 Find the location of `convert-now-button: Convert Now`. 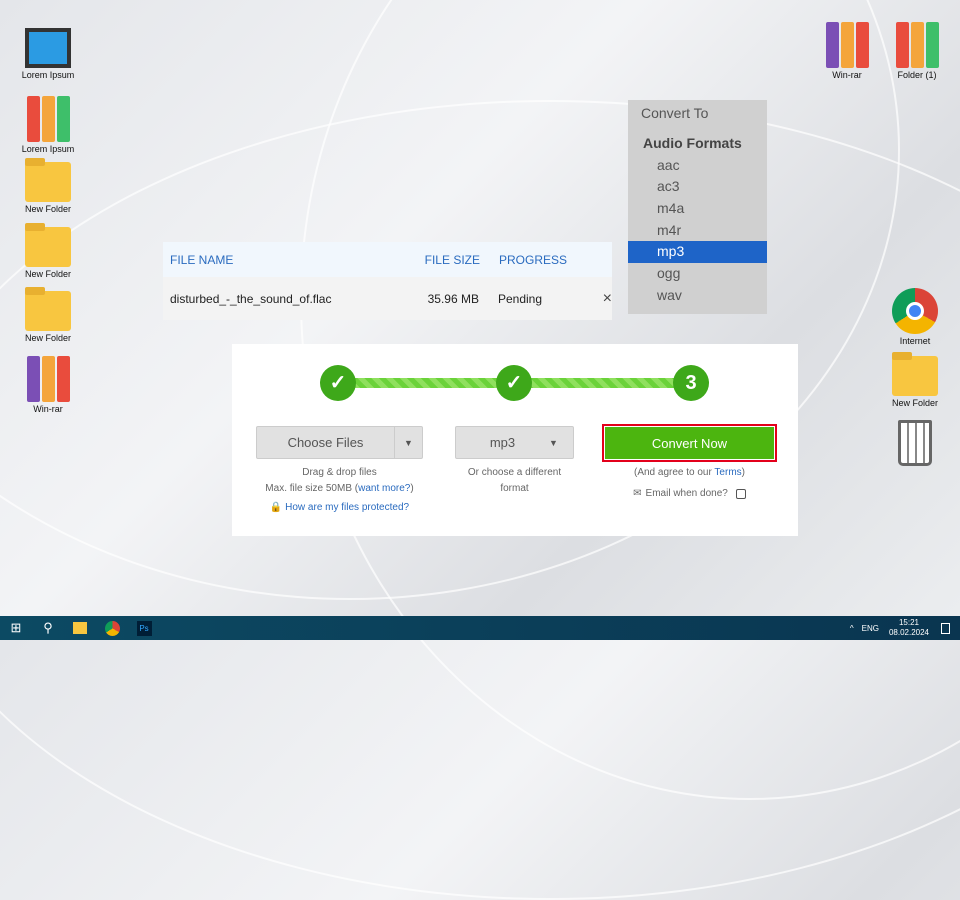

convert-now-button: Convert Now is located at coordinates (689, 443).